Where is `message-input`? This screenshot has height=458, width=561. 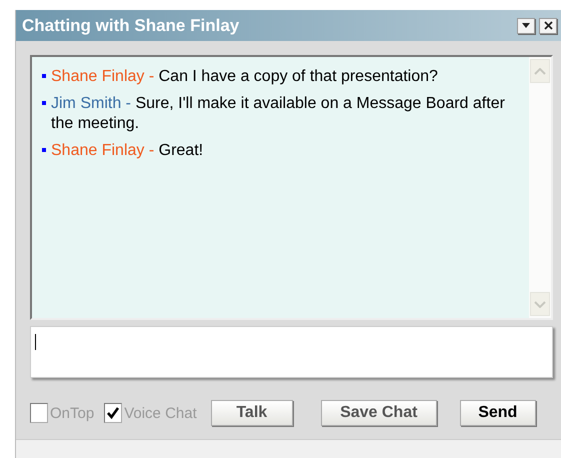 message-input is located at coordinates (291, 352).